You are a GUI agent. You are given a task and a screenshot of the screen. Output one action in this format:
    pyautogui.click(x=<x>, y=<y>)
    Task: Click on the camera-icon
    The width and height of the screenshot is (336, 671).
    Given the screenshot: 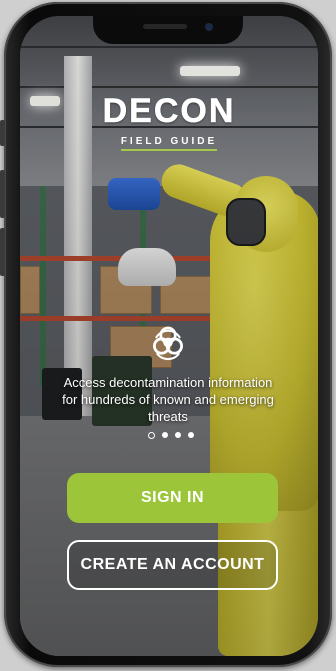 What is the action you would take?
    pyautogui.click(x=209, y=27)
    